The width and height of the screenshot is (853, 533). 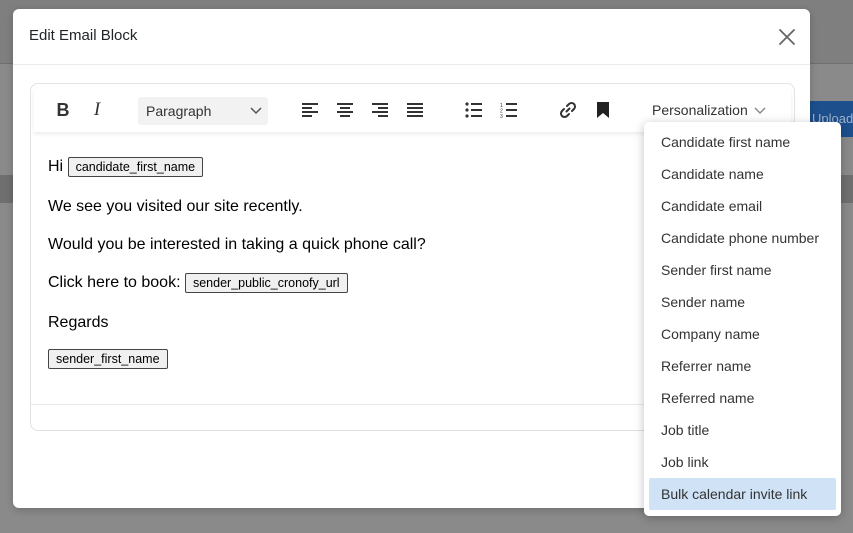 What do you see at coordinates (568, 110) in the screenshot?
I see `link-icon` at bounding box center [568, 110].